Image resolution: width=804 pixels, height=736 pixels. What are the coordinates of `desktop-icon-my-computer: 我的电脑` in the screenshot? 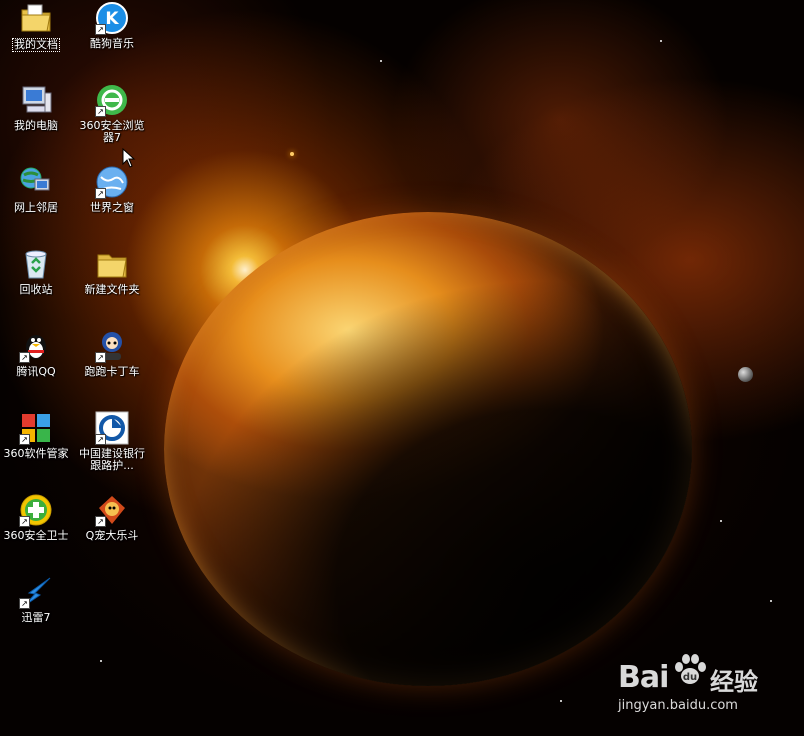 It's located at (37, 107).